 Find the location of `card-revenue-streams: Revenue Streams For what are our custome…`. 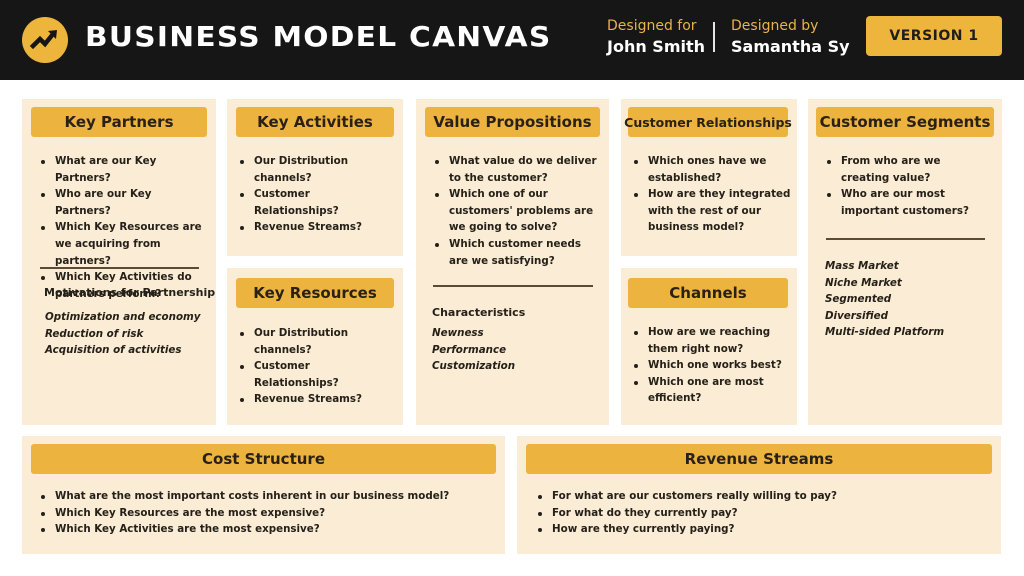

card-revenue-streams: Revenue Streams For what are our custome… is located at coordinates (759, 495).